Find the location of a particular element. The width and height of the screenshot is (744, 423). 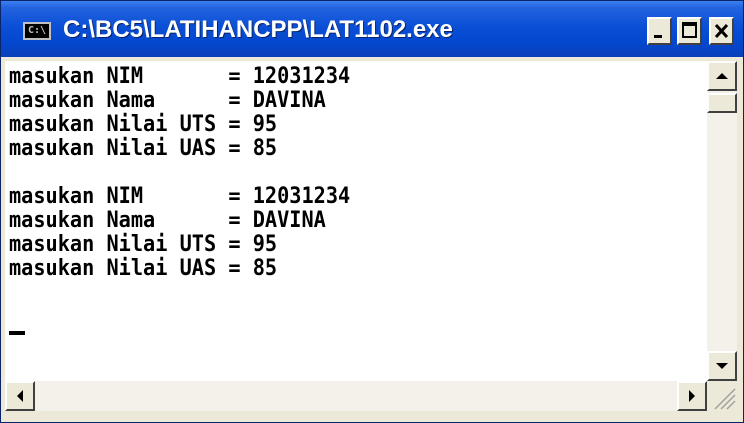

close-icon is located at coordinates (721, 31).